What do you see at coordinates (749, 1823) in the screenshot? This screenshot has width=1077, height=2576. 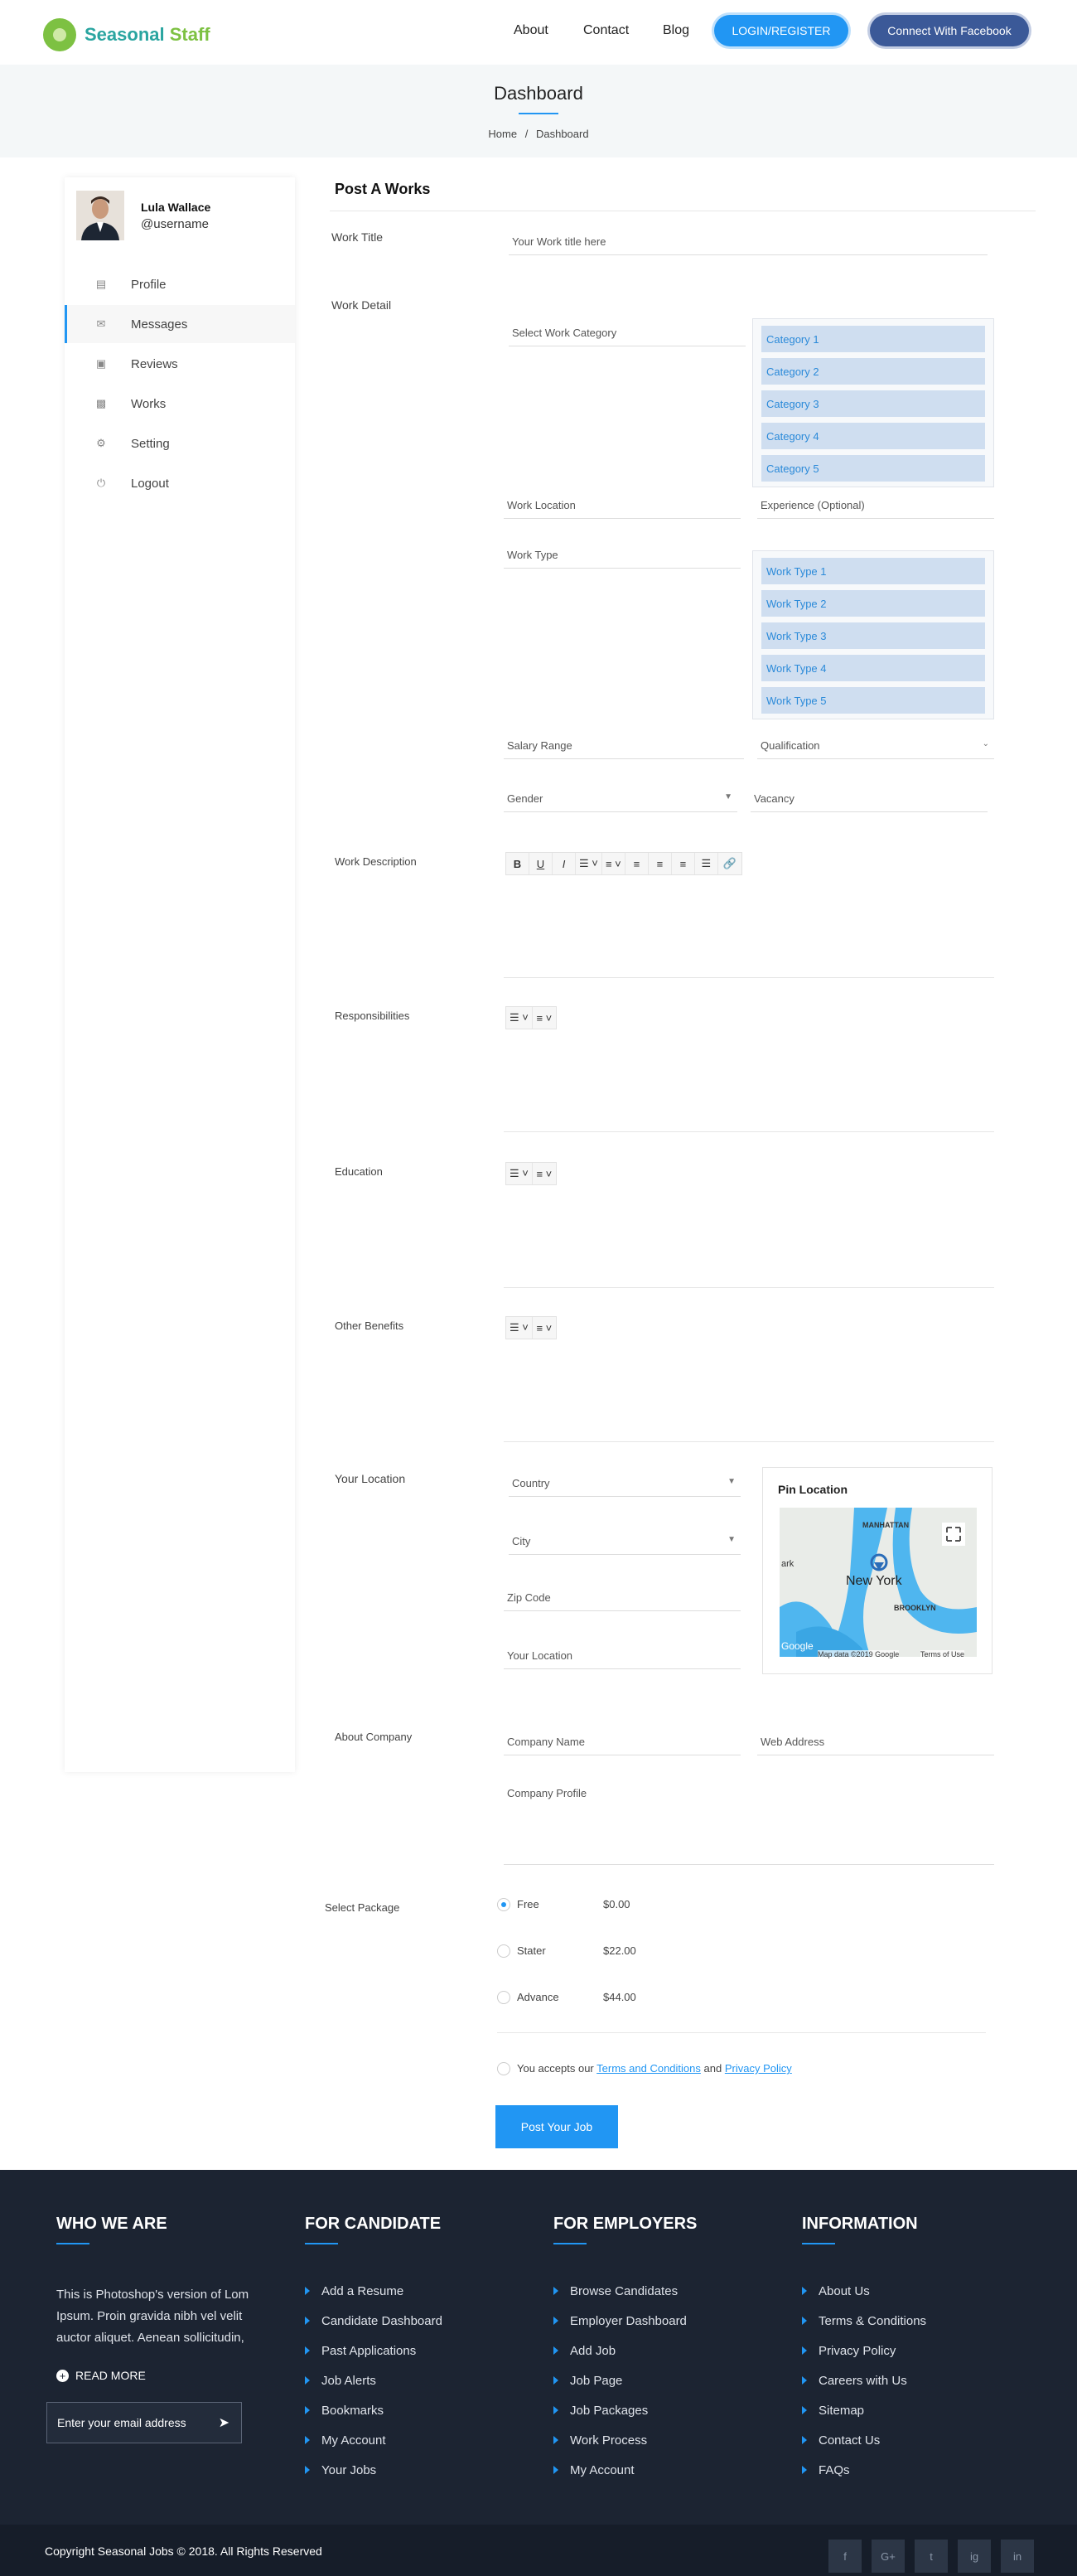 I see `company-profile-textarea: Company Profile` at bounding box center [749, 1823].